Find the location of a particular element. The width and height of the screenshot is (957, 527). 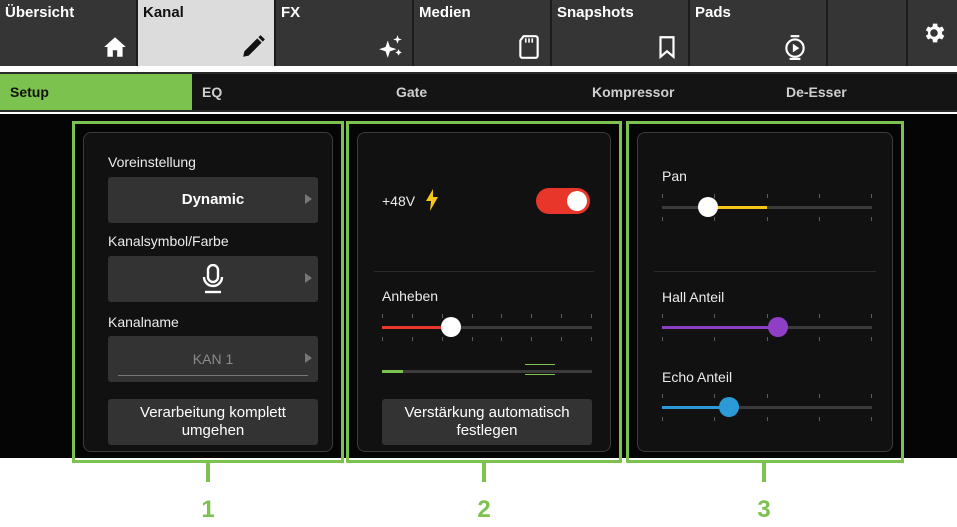

gear-icon is located at coordinates (935, 33).